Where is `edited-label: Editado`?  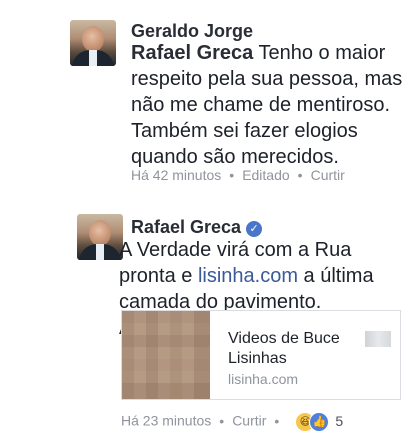
edited-label: Editado is located at coordinates (265, 175).